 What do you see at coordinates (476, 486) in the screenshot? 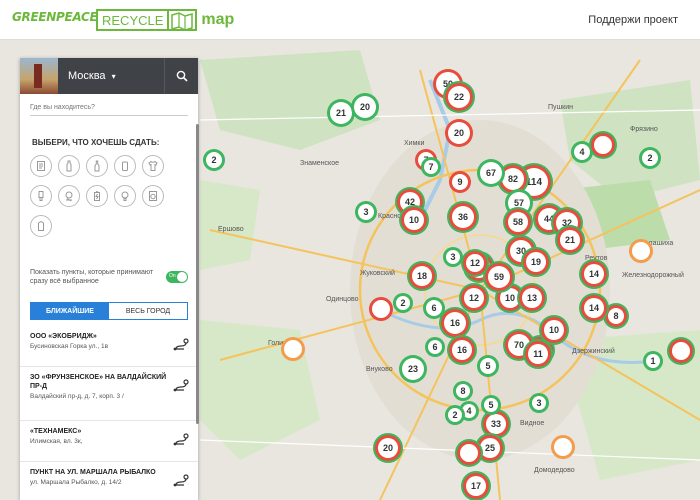
I see `cluster-marker: 17` at bounding box center [476, 486].